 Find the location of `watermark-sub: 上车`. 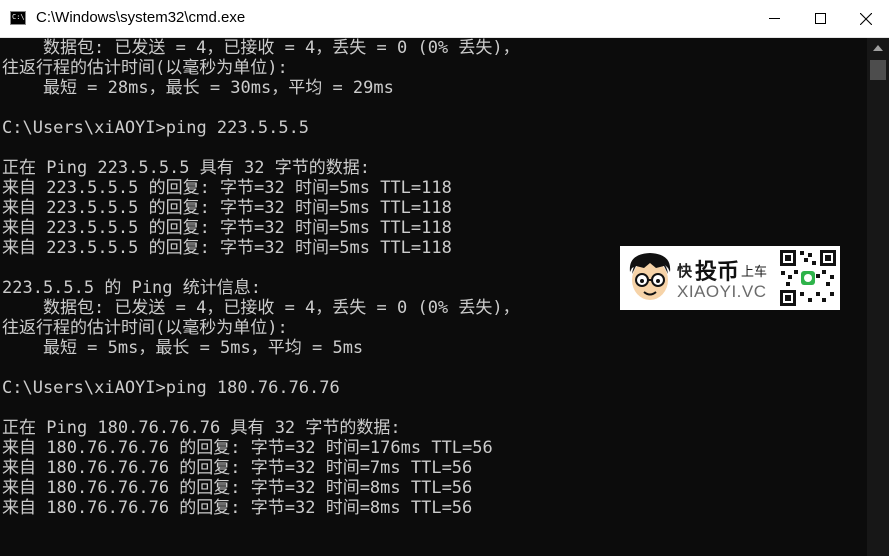

watermark-sub: 上车 is located at coordinates (754, 271).